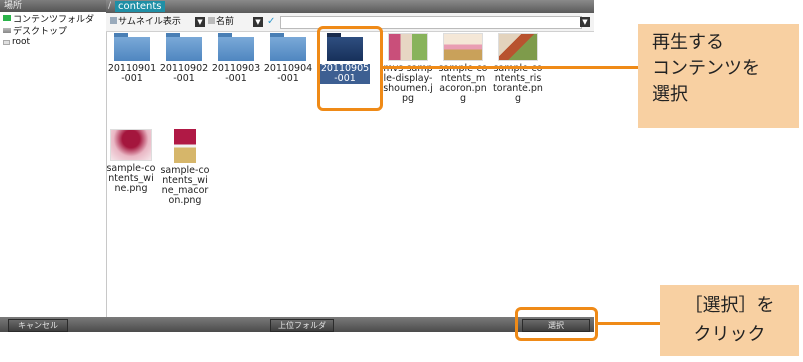 The height and width of the screenshot is (362, 803). I want to click on desktop-icon, so click(7, 30).